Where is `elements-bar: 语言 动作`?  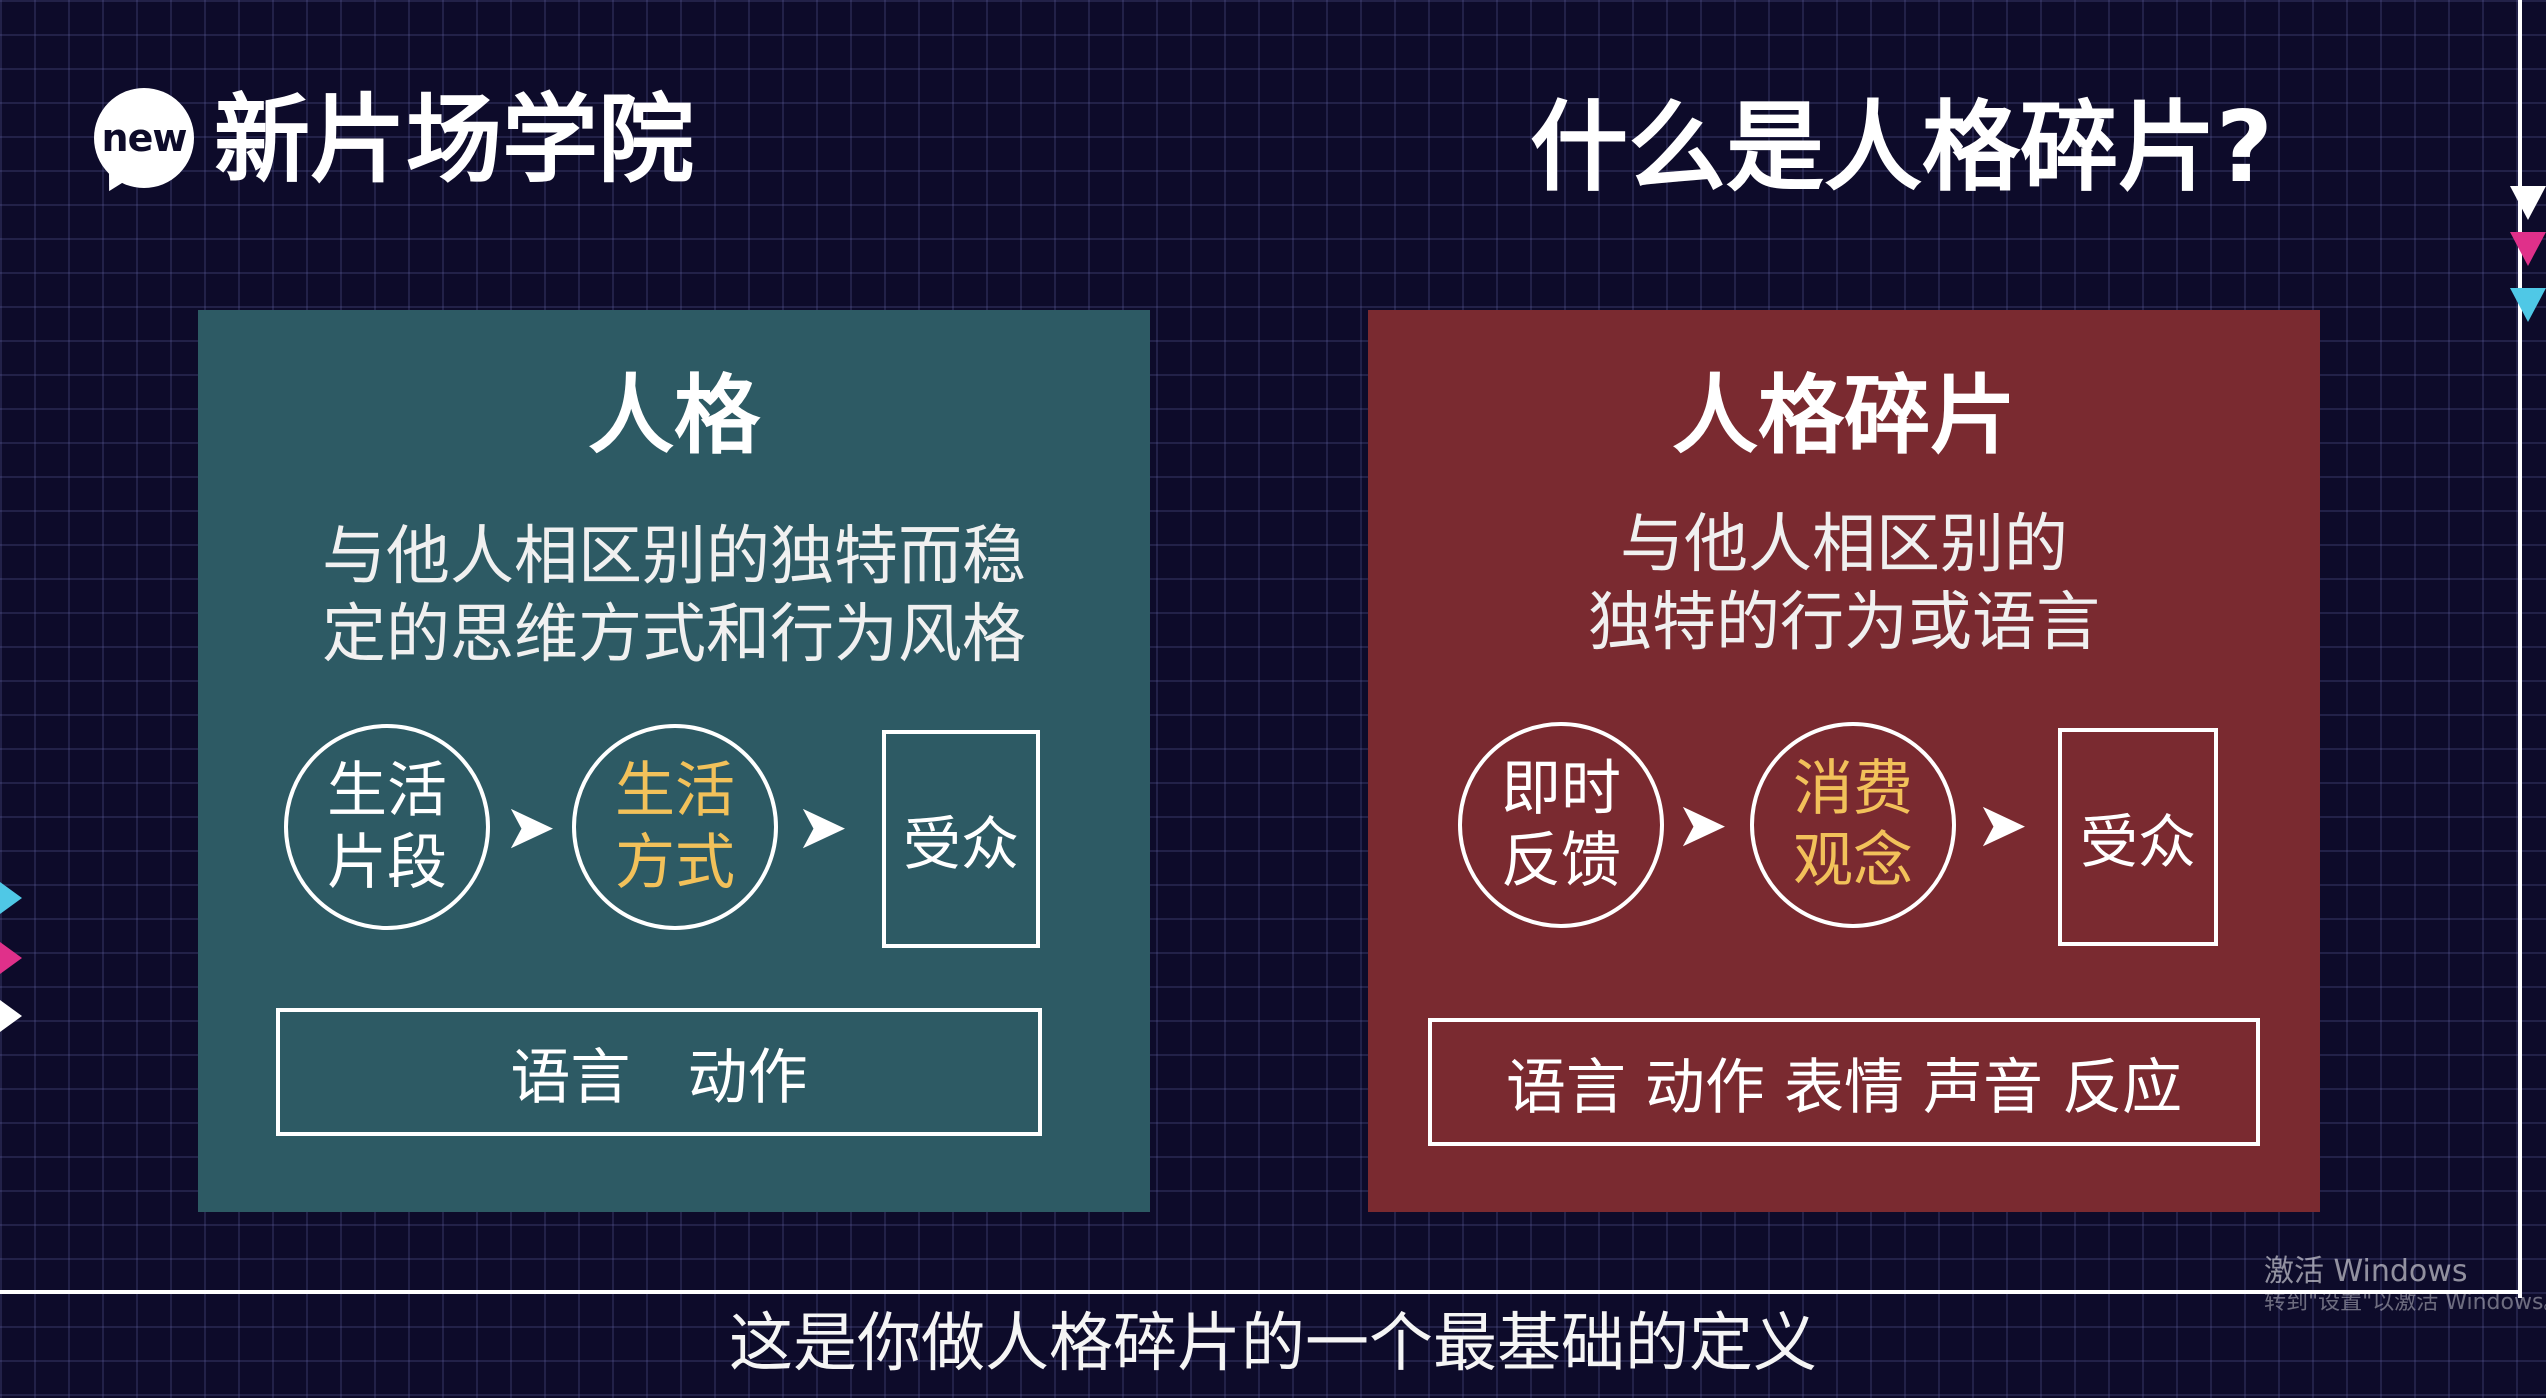
elements-bar: 语言 动作 is located at coordinates (659, 1072).